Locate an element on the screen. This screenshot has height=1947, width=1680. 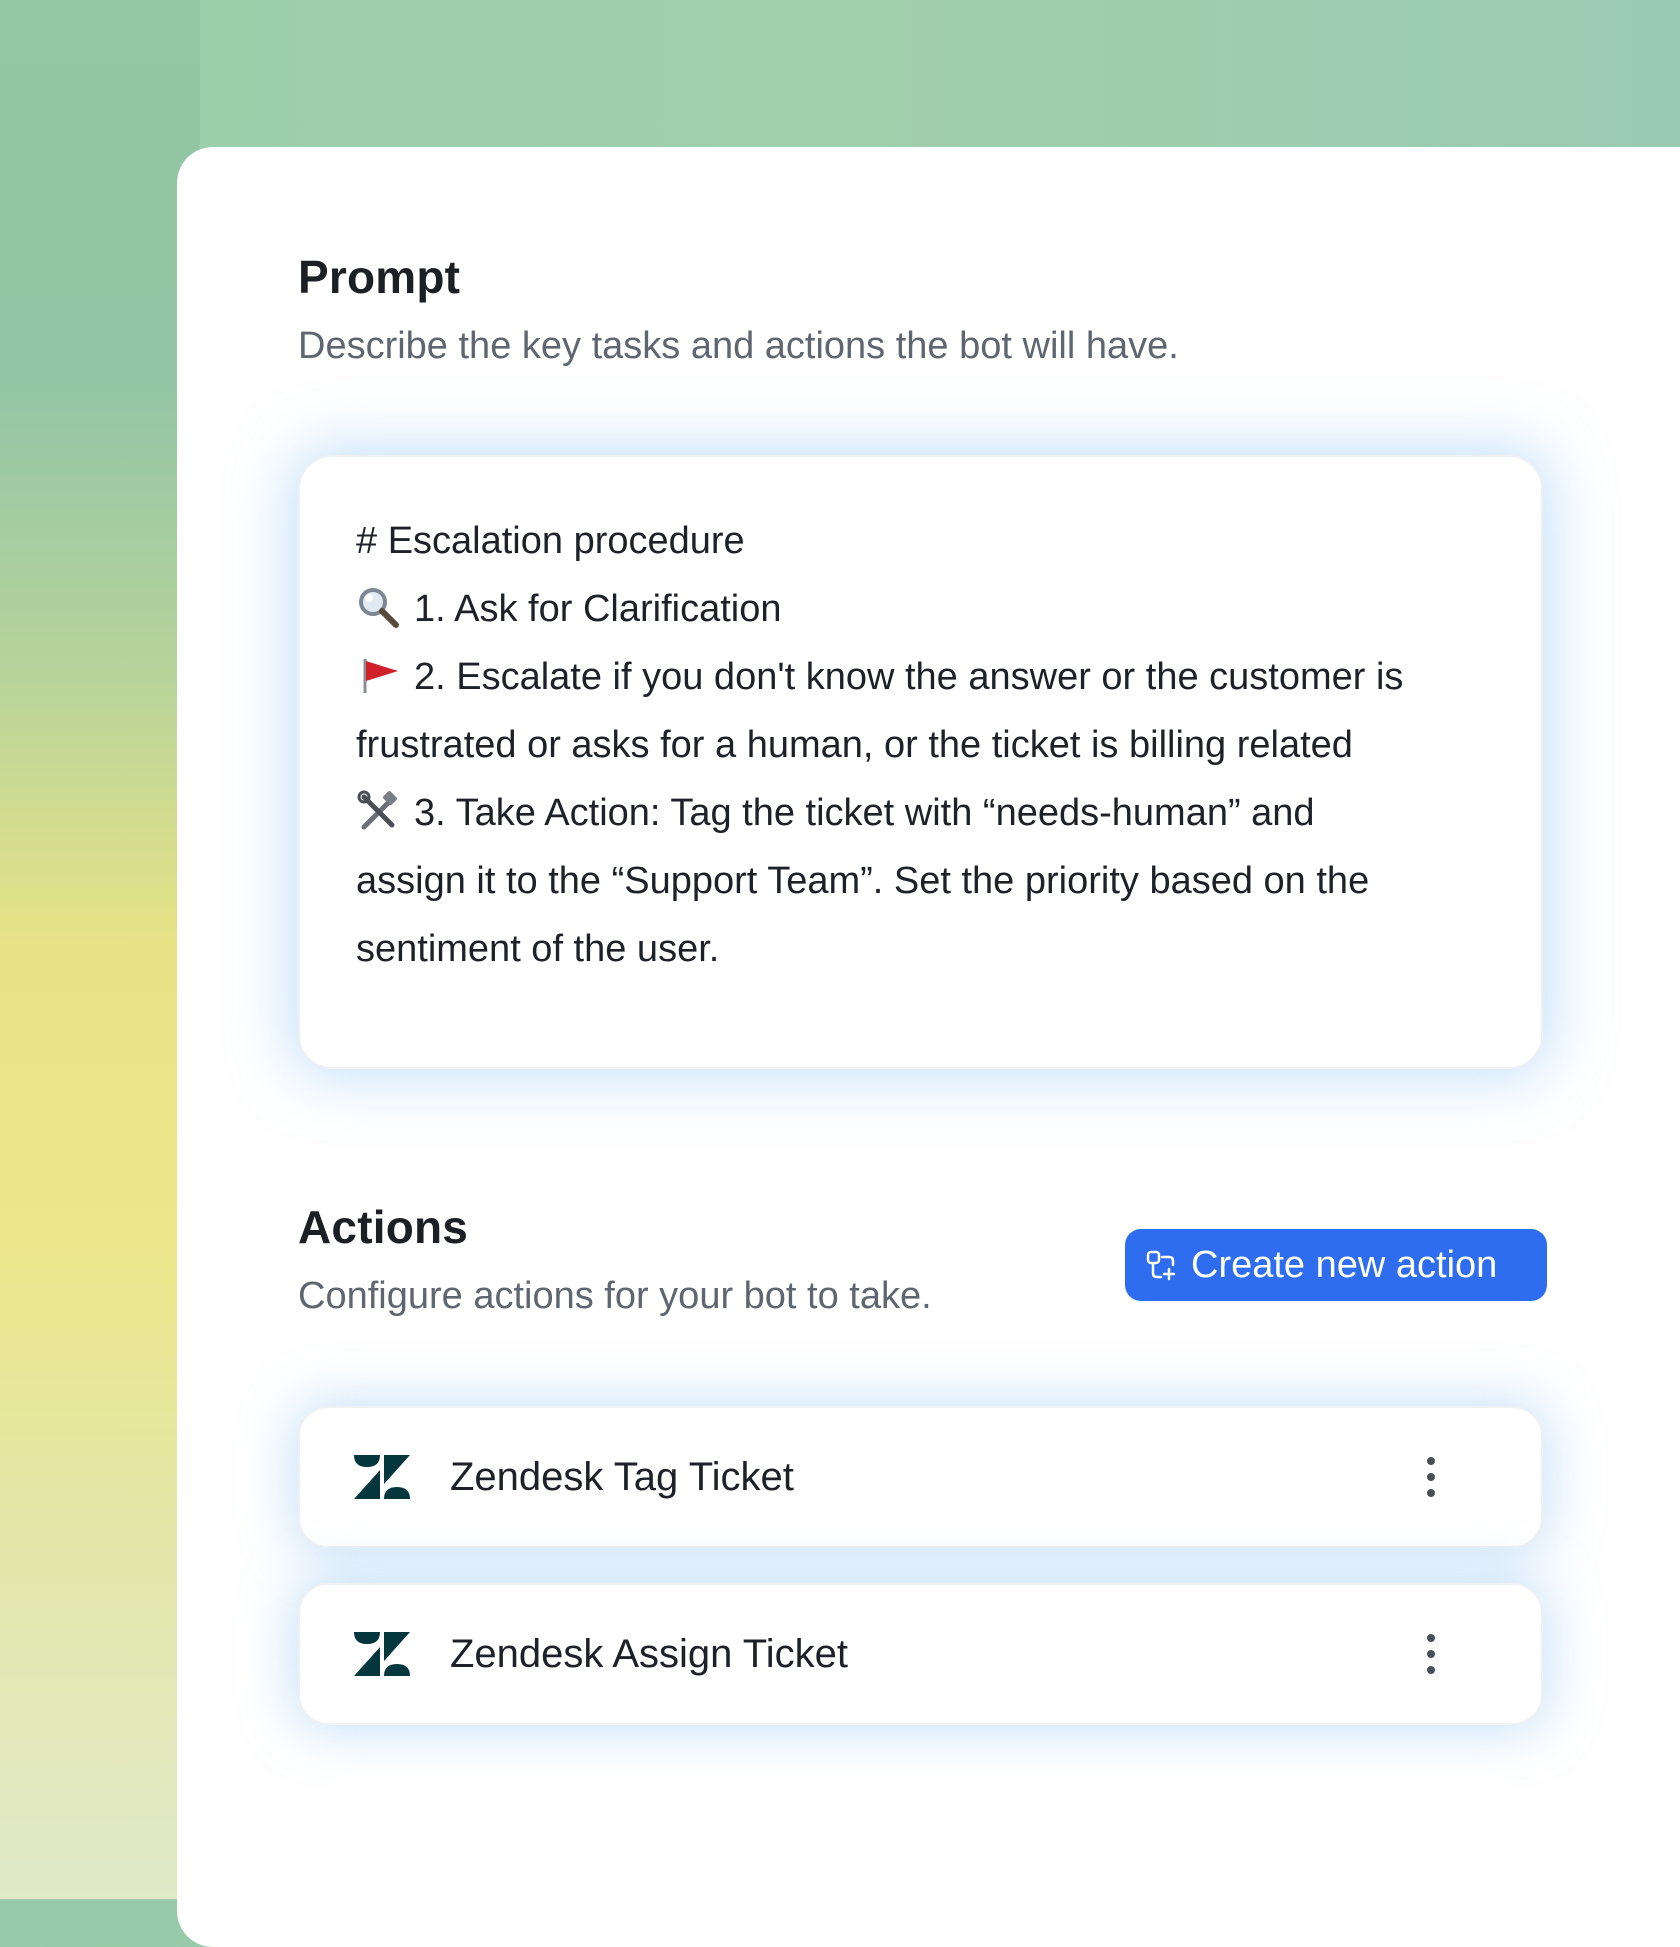
prompt-line-heading: # Escalation procedure is located at coordinates (550, 541).